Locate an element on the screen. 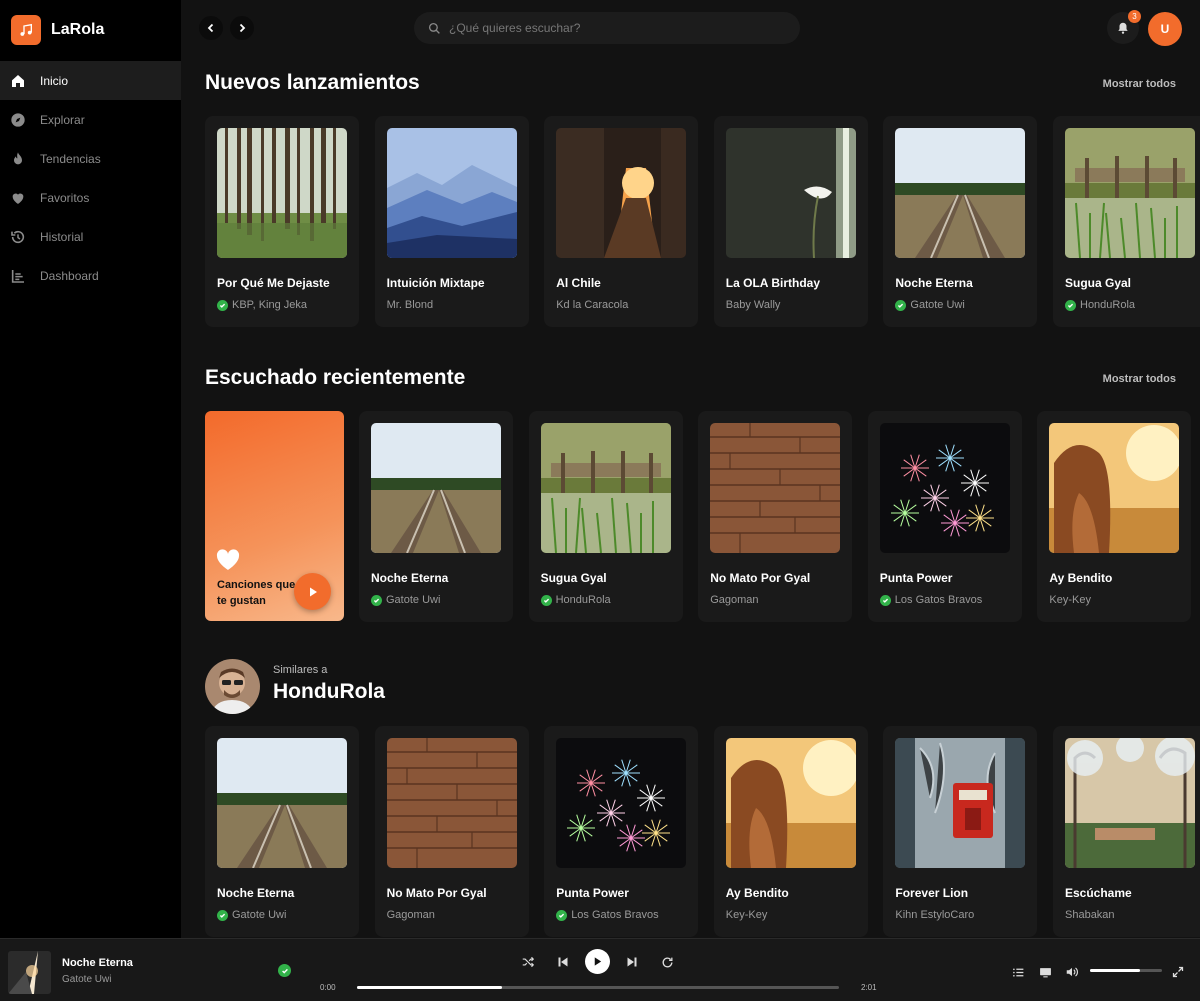 The width and height of the screenshot is (1200, 1001). liked-songs-label: Canciones que te gustan is located at coordinates (256, 593).